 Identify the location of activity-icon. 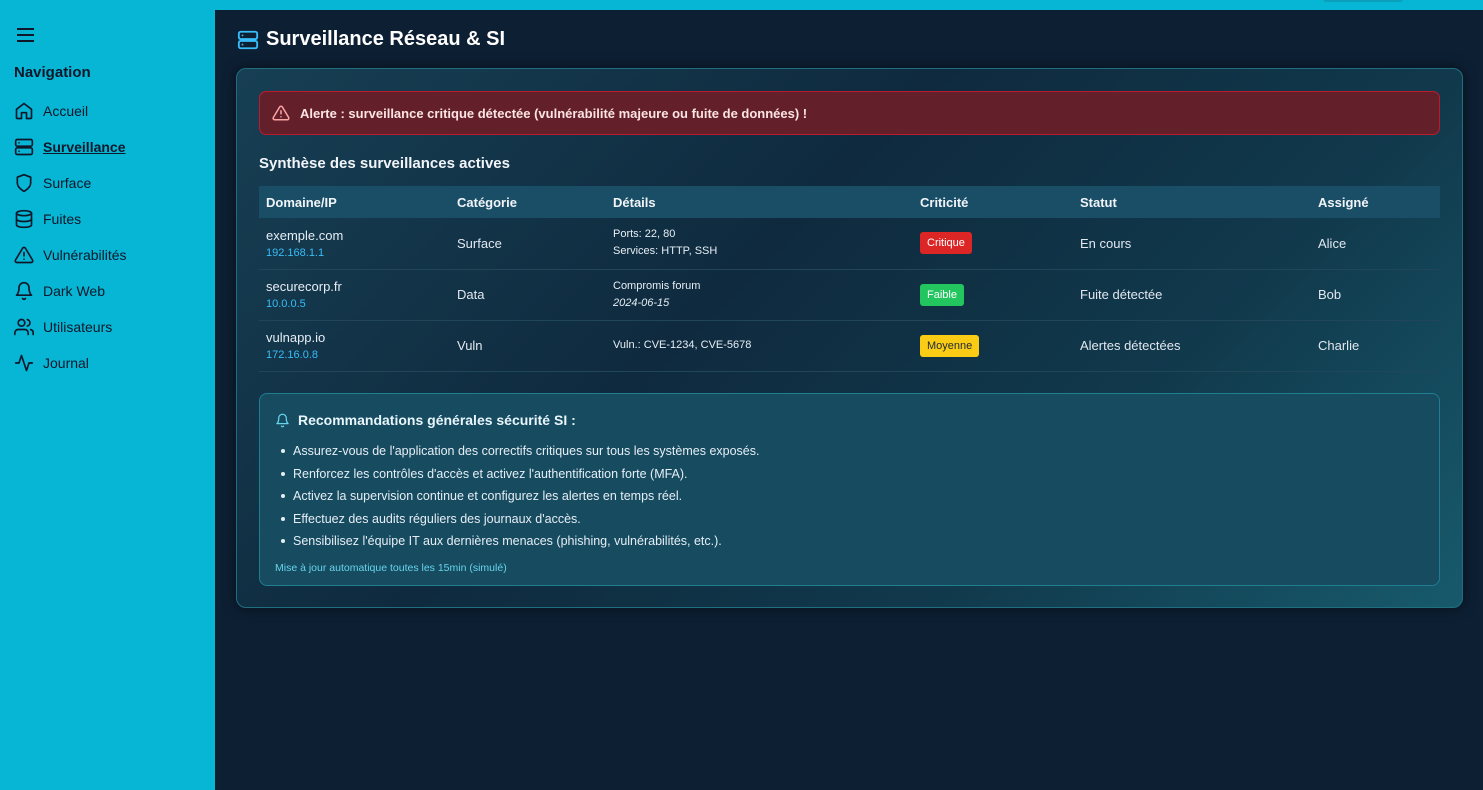
(24, 363).